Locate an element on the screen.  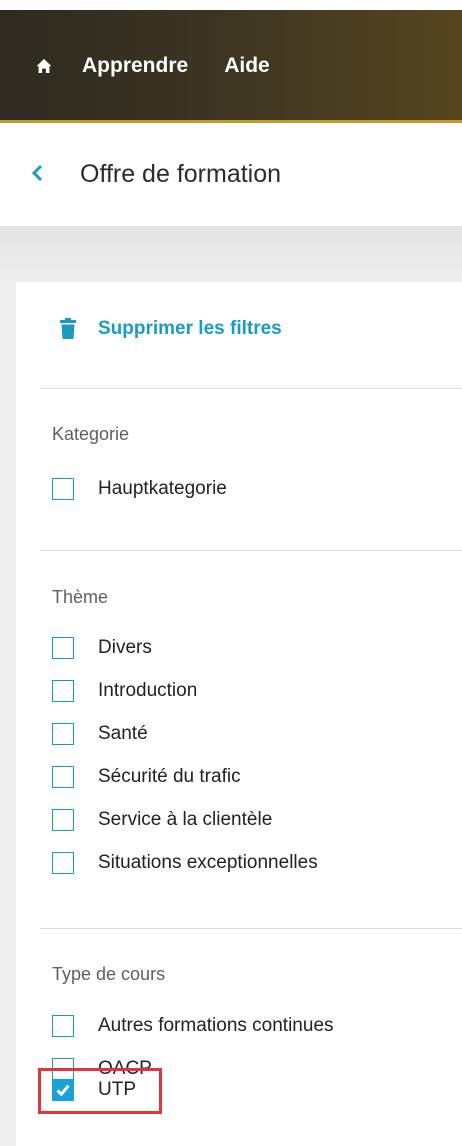
filter-option-autres-formations-continues: Autres formations continues is located at coordinates (193, 1026).